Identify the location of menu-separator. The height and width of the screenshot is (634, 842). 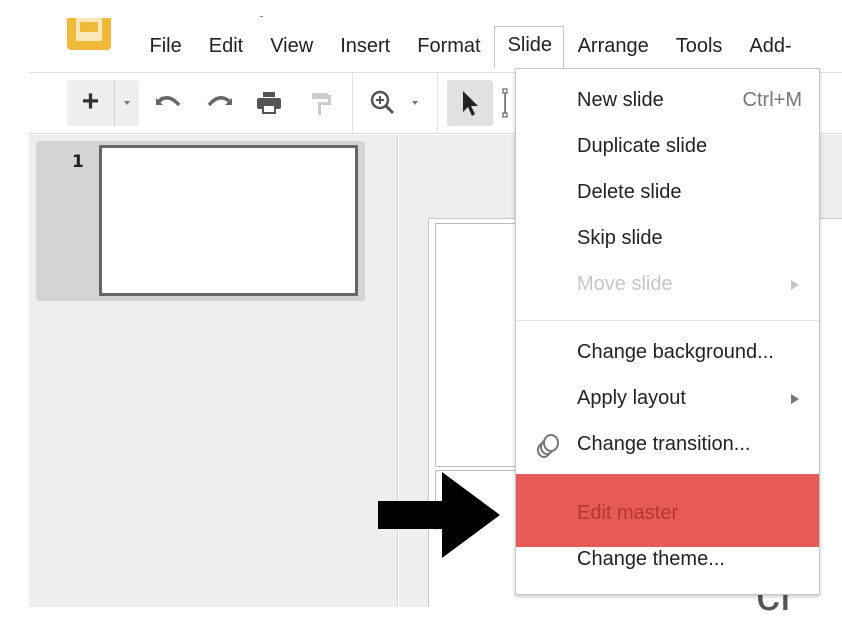
(667, 320).